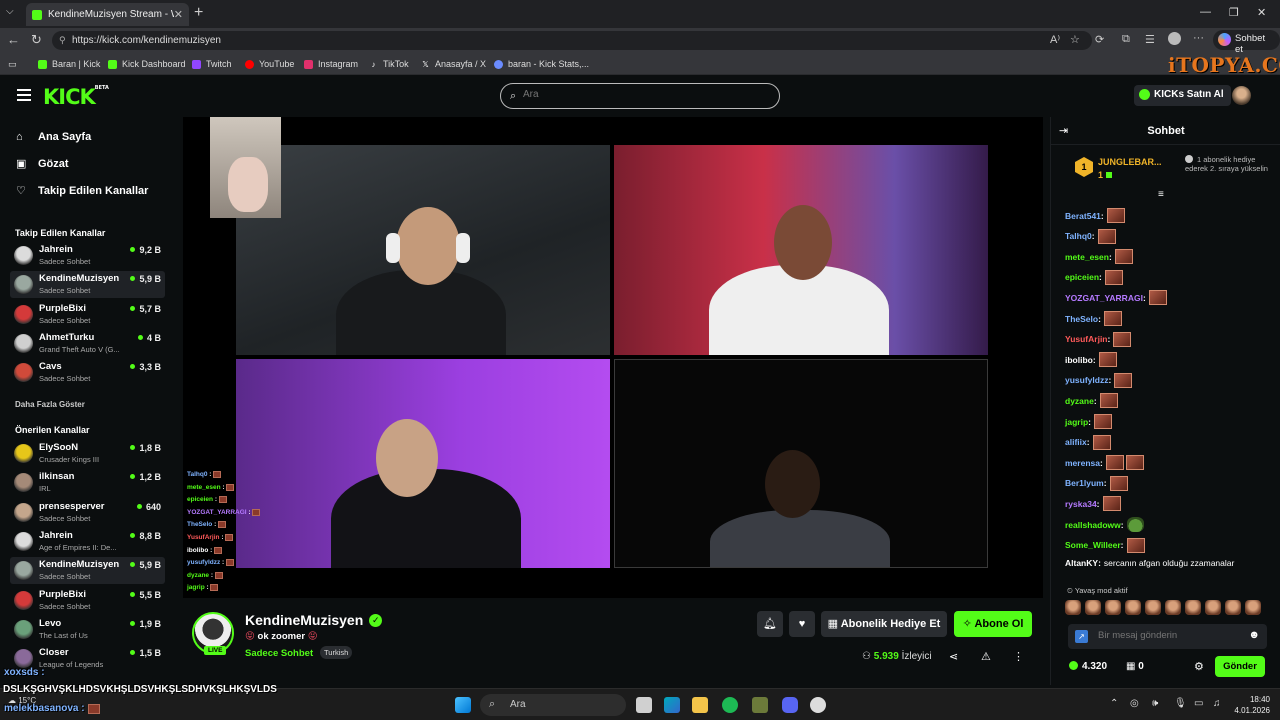  Describe the element at coordinates (700, 705) in the screenshot. I see `file-explorer-icon` at that location.